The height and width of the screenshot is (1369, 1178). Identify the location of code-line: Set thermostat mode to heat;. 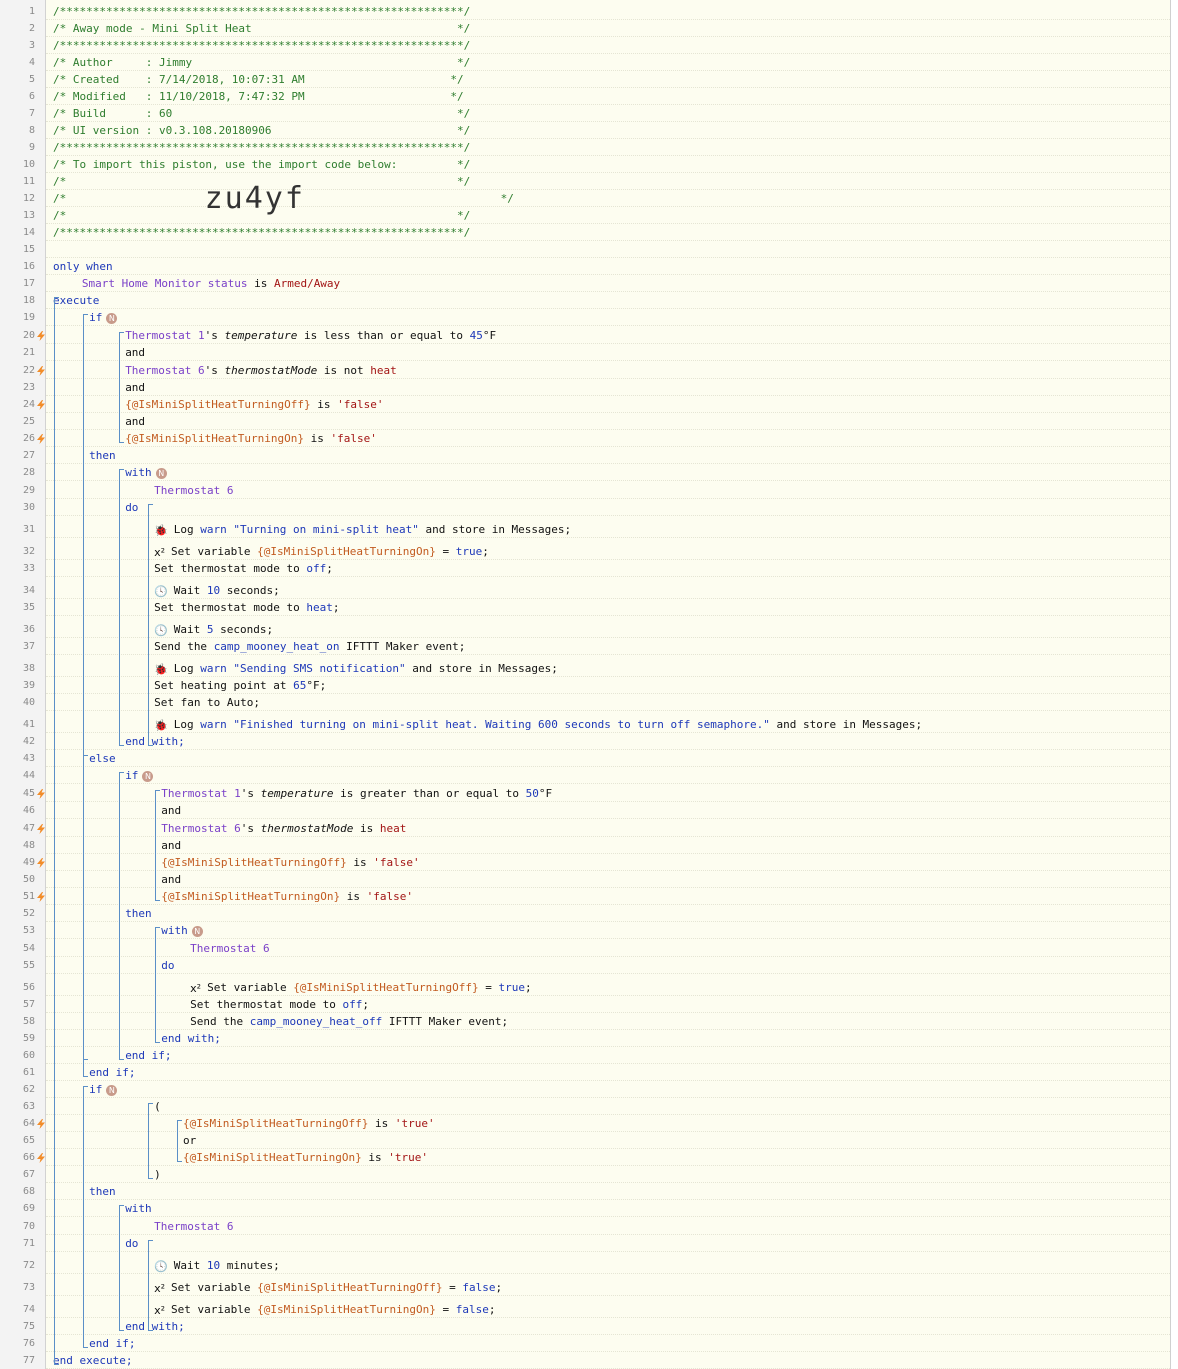
(246, 608).